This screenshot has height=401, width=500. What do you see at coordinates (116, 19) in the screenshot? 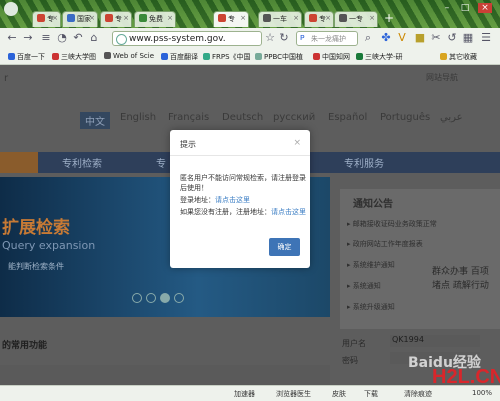
I see `tab-3: 专 ×` at bounding box center [116, 19].